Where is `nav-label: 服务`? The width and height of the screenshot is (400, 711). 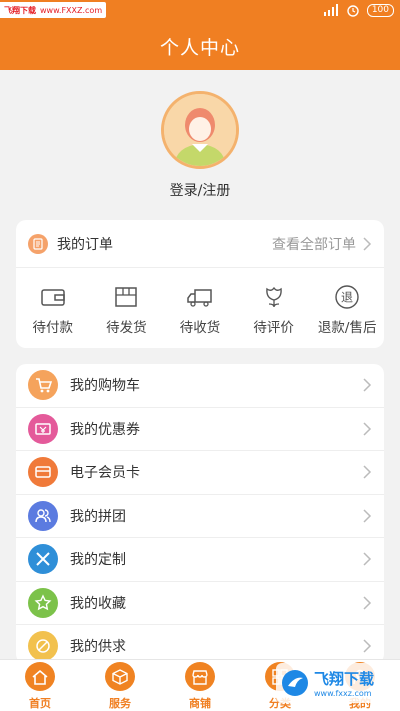
nav-label: 服务 is located at coordinates (120, 703).